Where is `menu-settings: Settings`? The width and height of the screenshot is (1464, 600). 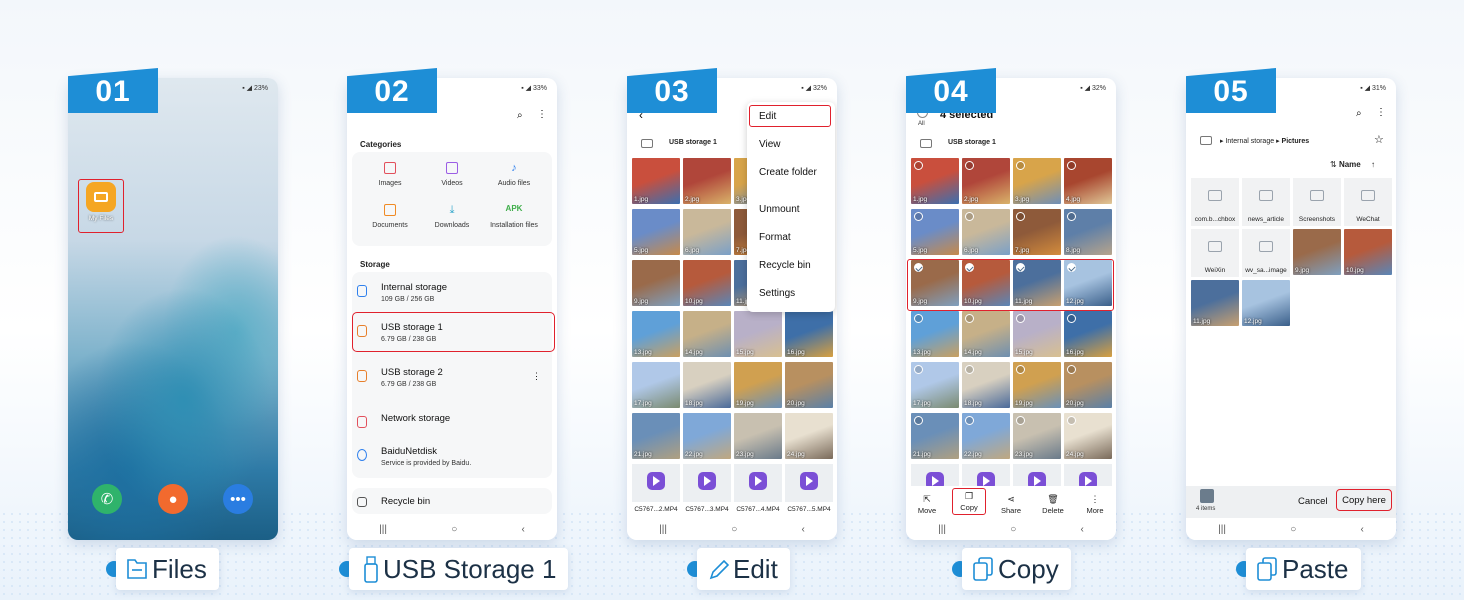
menu-settings: Settings is located at coordinates (777, 293).